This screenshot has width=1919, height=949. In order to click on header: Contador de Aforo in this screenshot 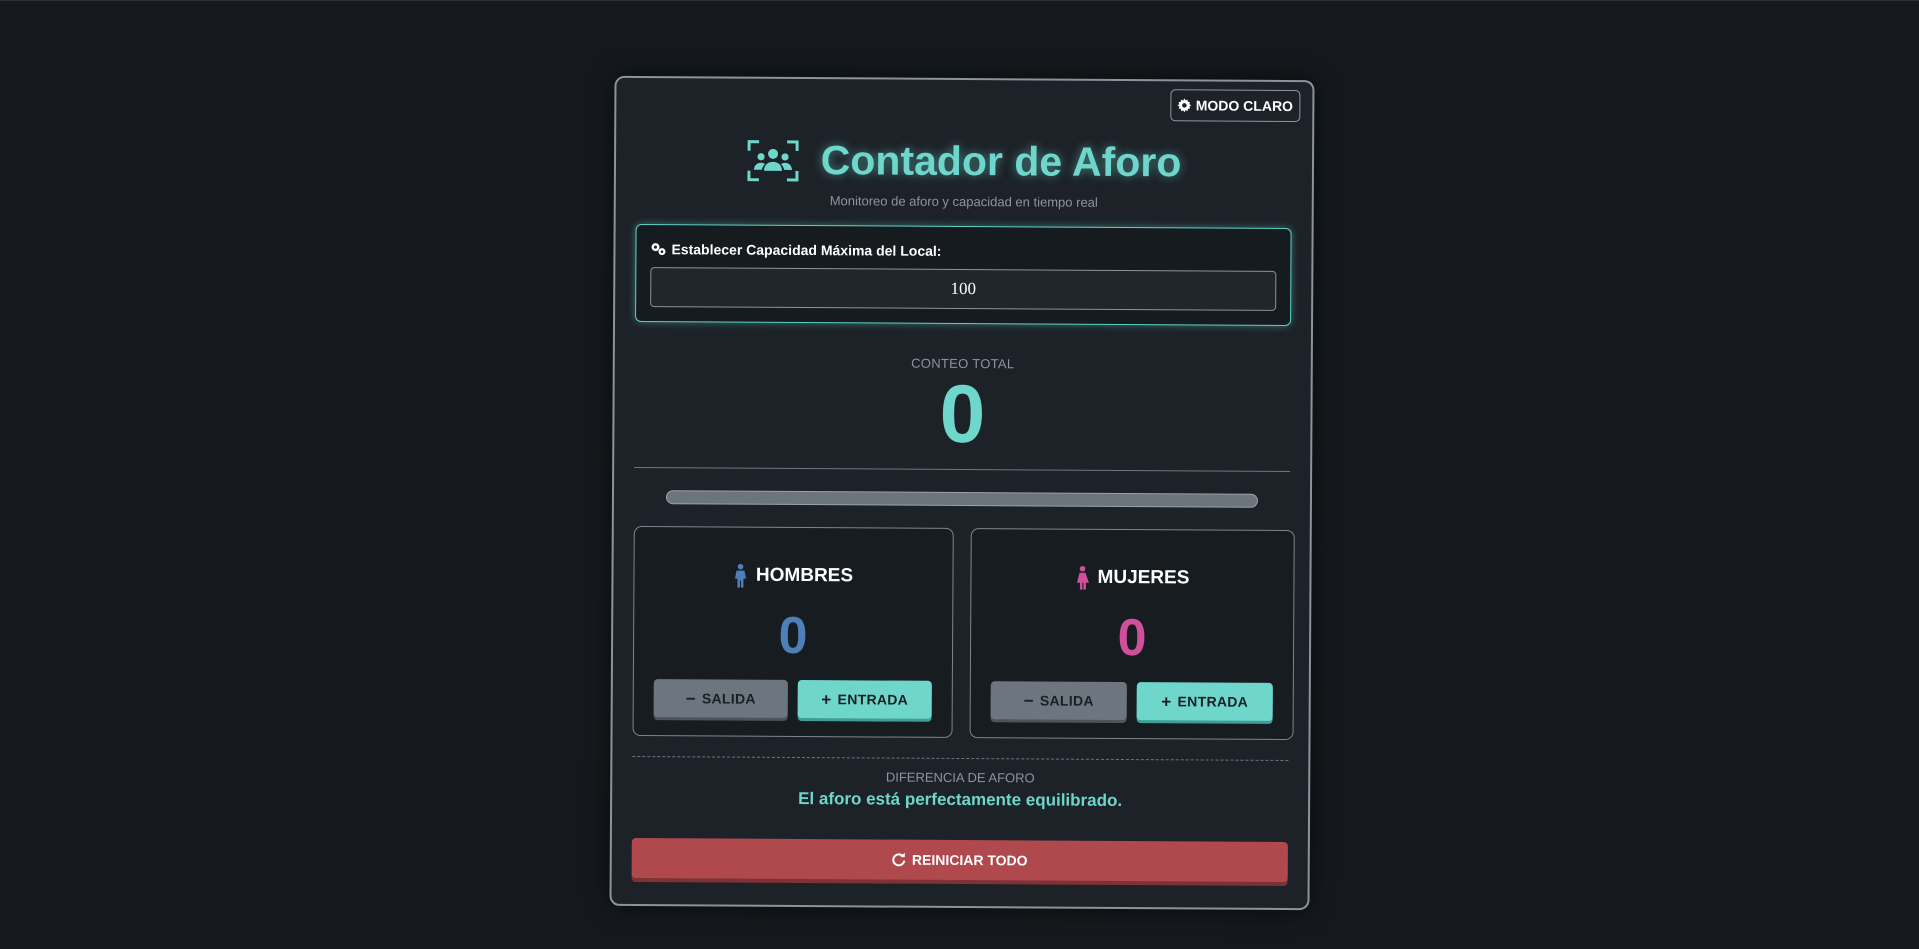, I will do `click(964, 161)`.